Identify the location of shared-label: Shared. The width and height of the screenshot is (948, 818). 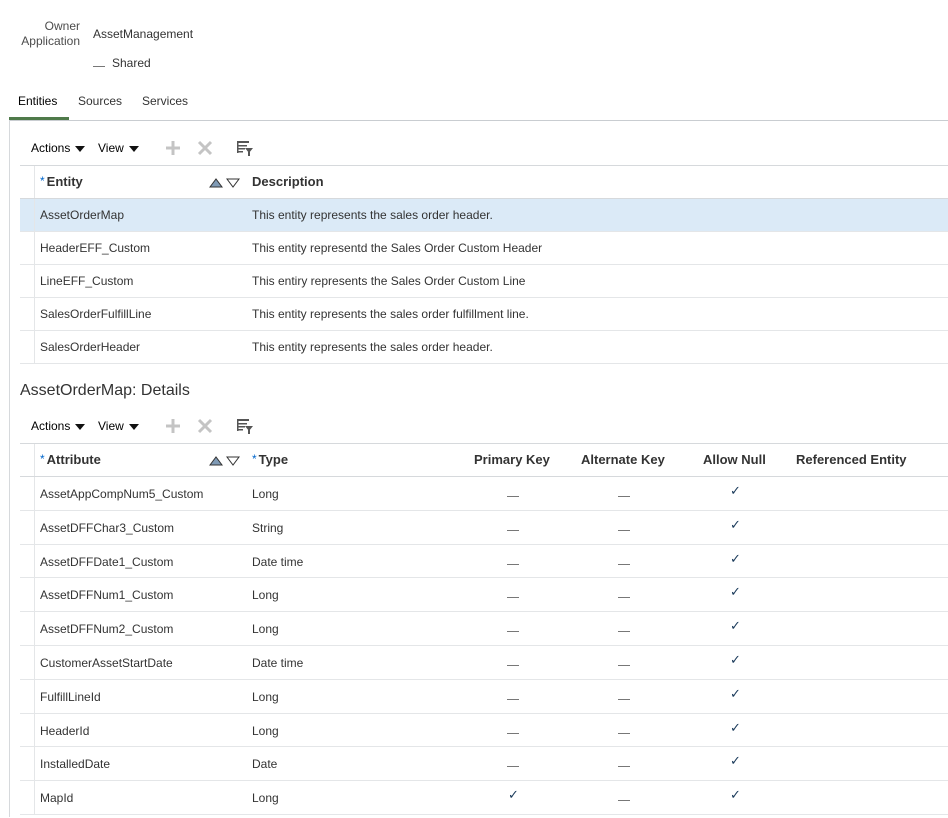
(131, 63).